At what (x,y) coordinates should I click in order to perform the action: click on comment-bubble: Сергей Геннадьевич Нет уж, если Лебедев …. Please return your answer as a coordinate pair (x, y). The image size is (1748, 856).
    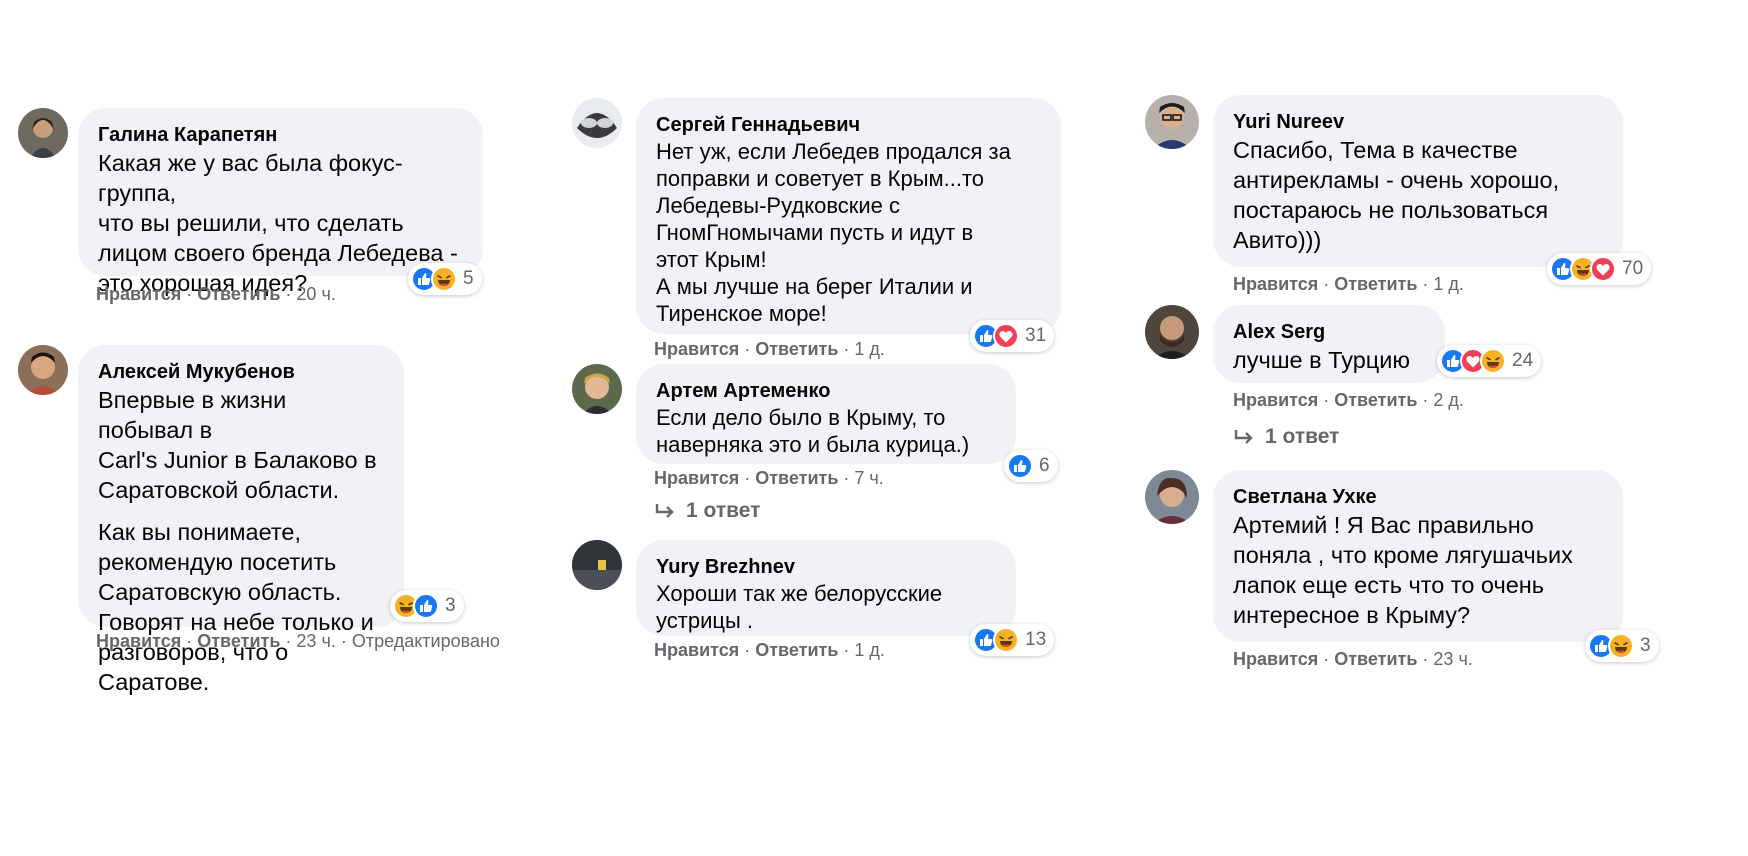
    Looking at the image, I should click on (848, 216).